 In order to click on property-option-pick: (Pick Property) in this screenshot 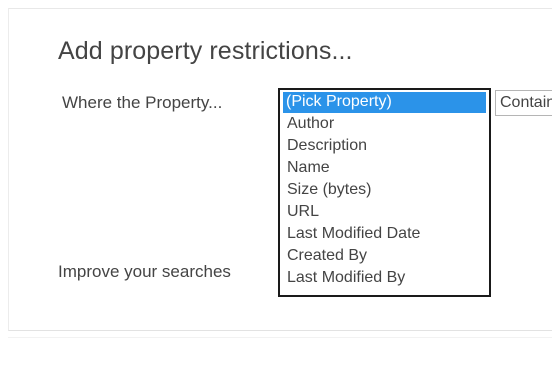, I will do `click(384, 102)`.